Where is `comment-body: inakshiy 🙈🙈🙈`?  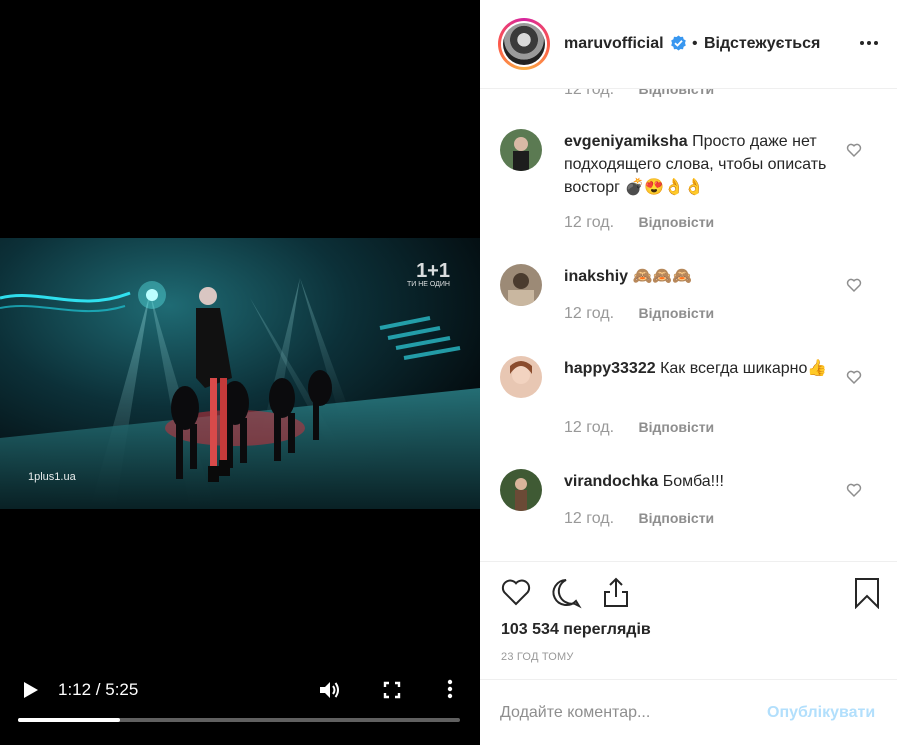
comment-body: inakshiy 🙈🙈🙈 is located at coordinates (699, 276).